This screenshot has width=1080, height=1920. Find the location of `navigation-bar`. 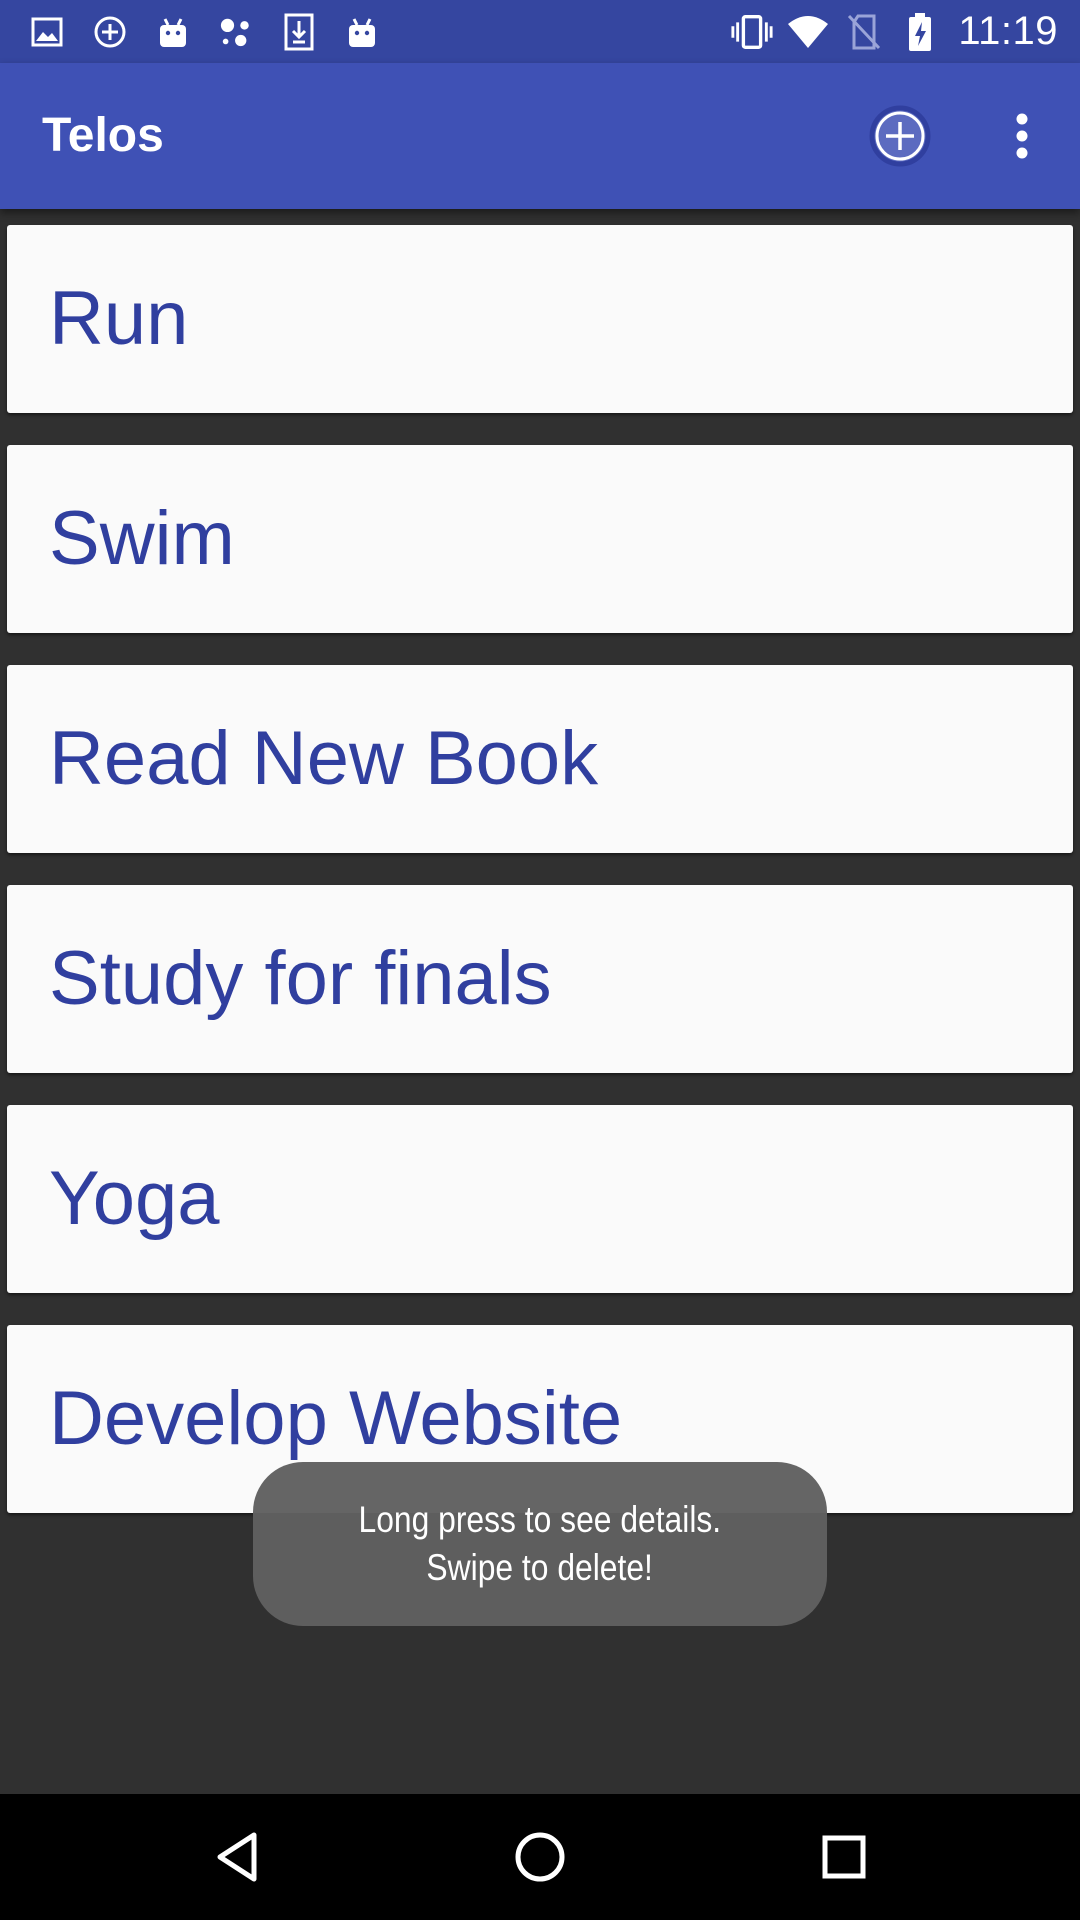

navigation-bar is located at coordinates (540, 1857).